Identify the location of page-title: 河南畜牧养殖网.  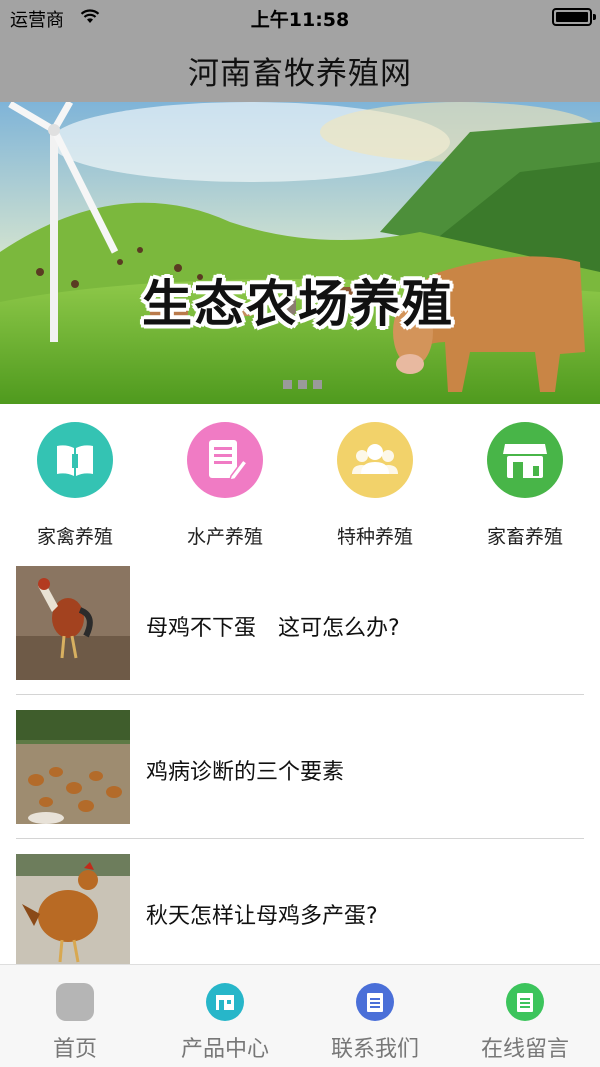
(300, 74).